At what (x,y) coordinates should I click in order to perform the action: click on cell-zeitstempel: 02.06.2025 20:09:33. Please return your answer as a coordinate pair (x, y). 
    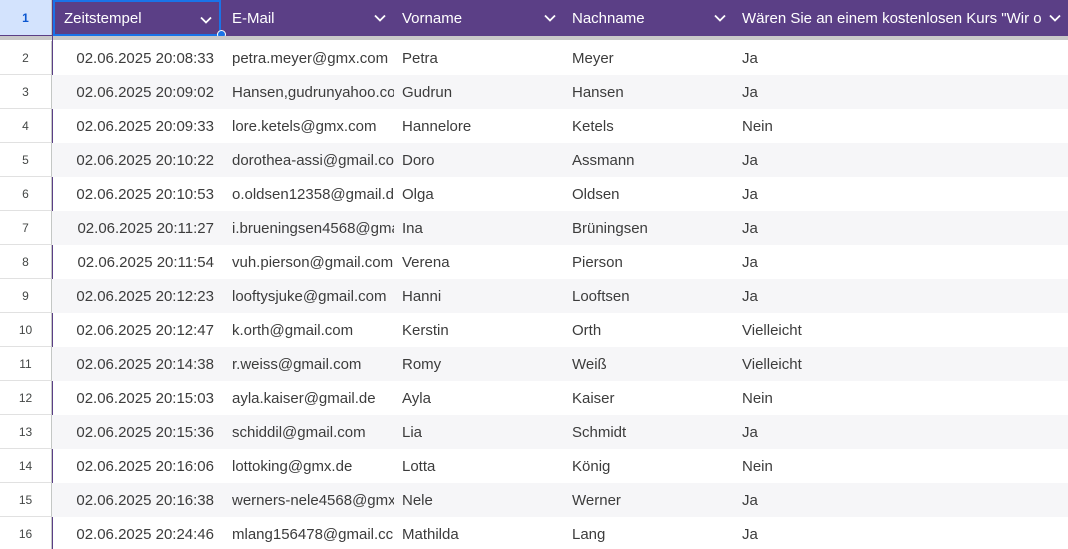
    Looking at the image, I should click on (138, 126).